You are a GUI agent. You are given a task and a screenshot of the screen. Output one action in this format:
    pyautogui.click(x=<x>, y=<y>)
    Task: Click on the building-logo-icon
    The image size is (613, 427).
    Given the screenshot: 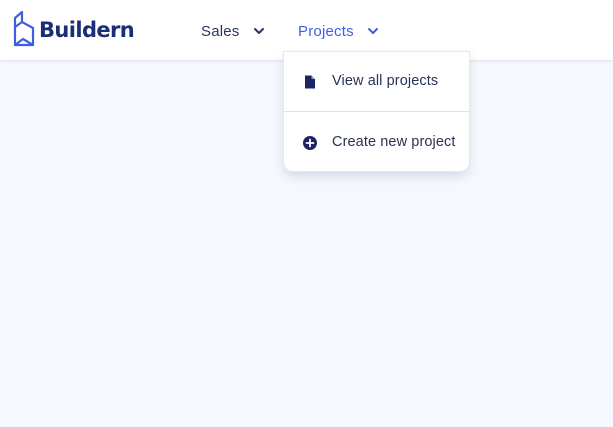 What is the action you would take?
    pyautogui.click(x=24, y=28)
    